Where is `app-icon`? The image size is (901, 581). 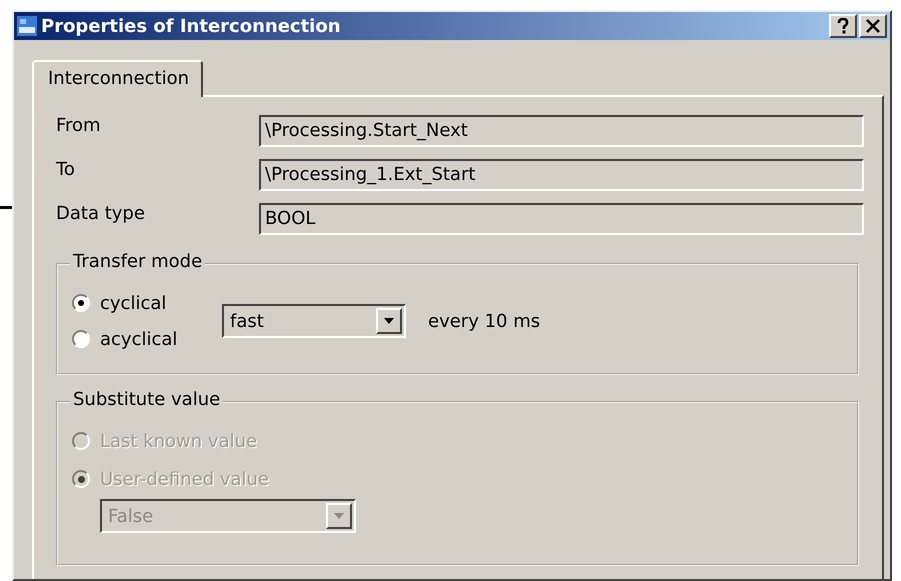
app-icon is located at coordinates (27, 26).